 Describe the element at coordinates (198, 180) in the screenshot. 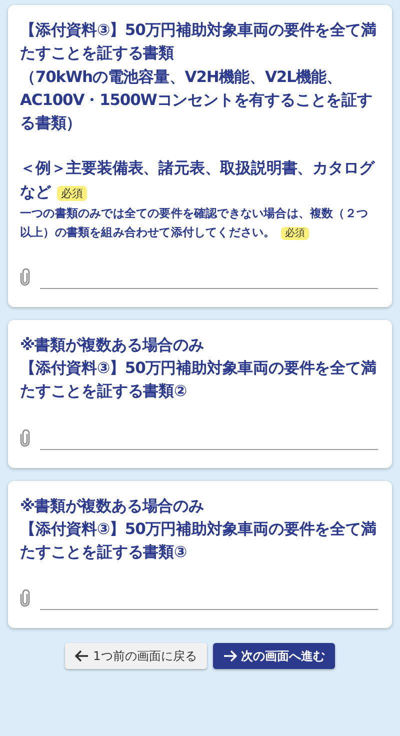

I see `example-text: ＜例＞主要装備表、諸元表、取扱説明書、カタログなど 必須` at that location.